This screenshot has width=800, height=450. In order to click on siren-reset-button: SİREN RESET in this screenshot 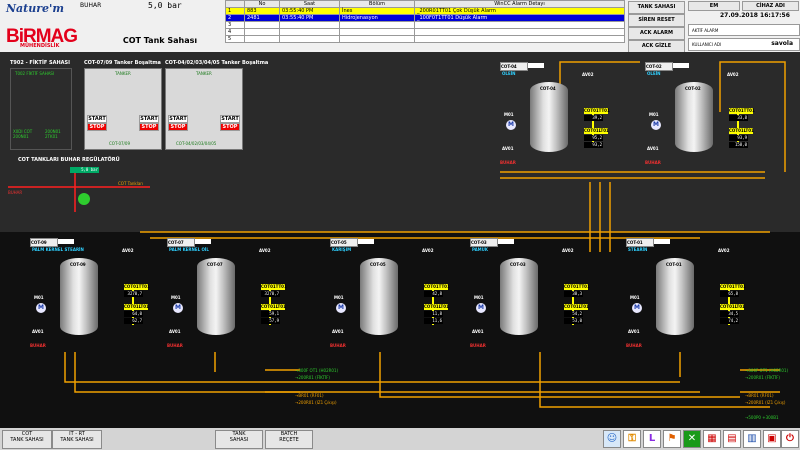, I will do `click(656, 20)`.